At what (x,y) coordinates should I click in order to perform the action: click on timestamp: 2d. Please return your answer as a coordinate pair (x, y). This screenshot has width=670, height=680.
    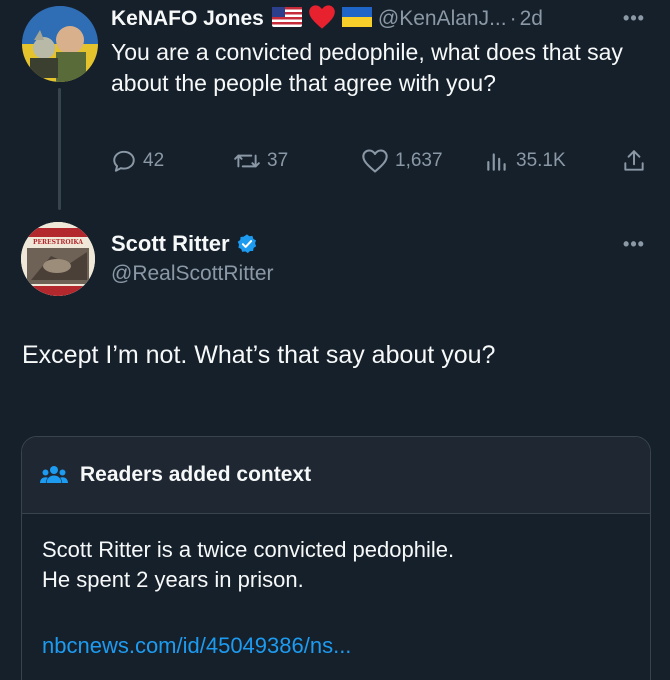
    Looking at the image, I should click on (531, 19).